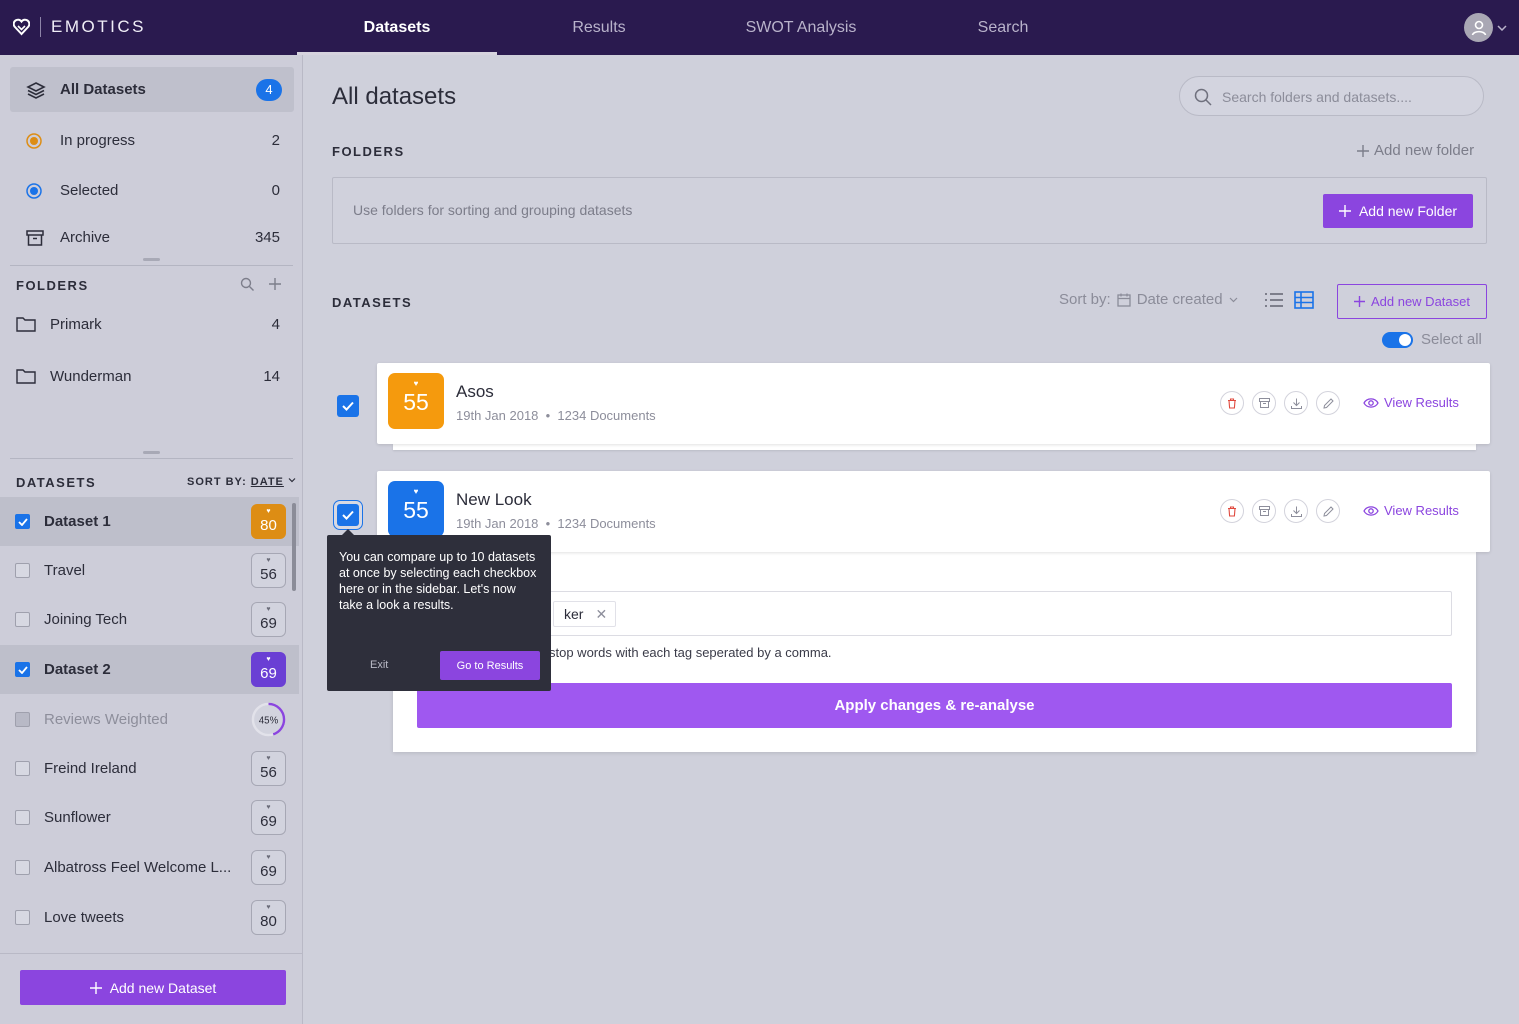 The width and height of the screenshot is (1519, 1024). What do you see at coordinates (1415, 150) in the screenshot?
I see `add-folder-link: Add new folder` at bounding box center [1415, 150].